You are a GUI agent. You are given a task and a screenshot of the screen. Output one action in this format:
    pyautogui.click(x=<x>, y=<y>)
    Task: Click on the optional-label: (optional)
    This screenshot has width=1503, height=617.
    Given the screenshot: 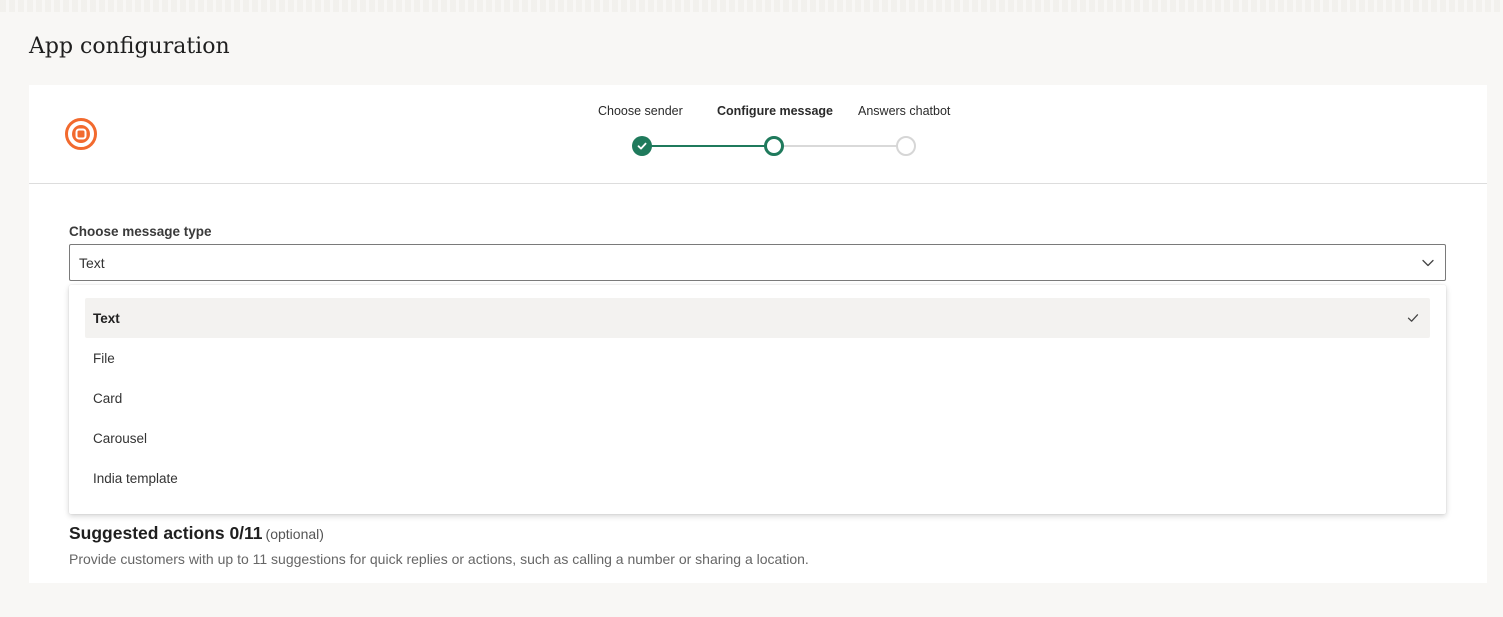 What is the action you would take?
    pyautogui.click(x=294, y=534)
    